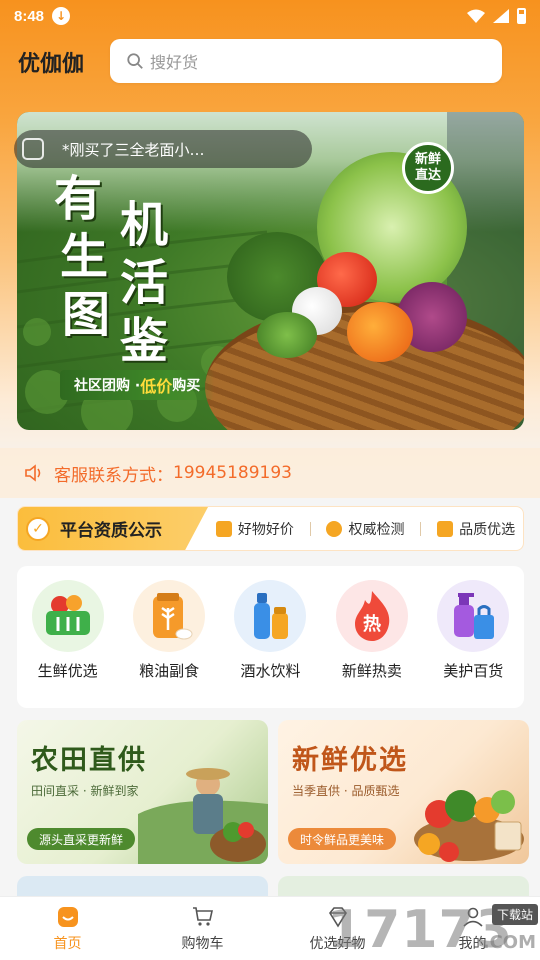  I want to click on category-label: 新鲜热卖, so click(371, 671).